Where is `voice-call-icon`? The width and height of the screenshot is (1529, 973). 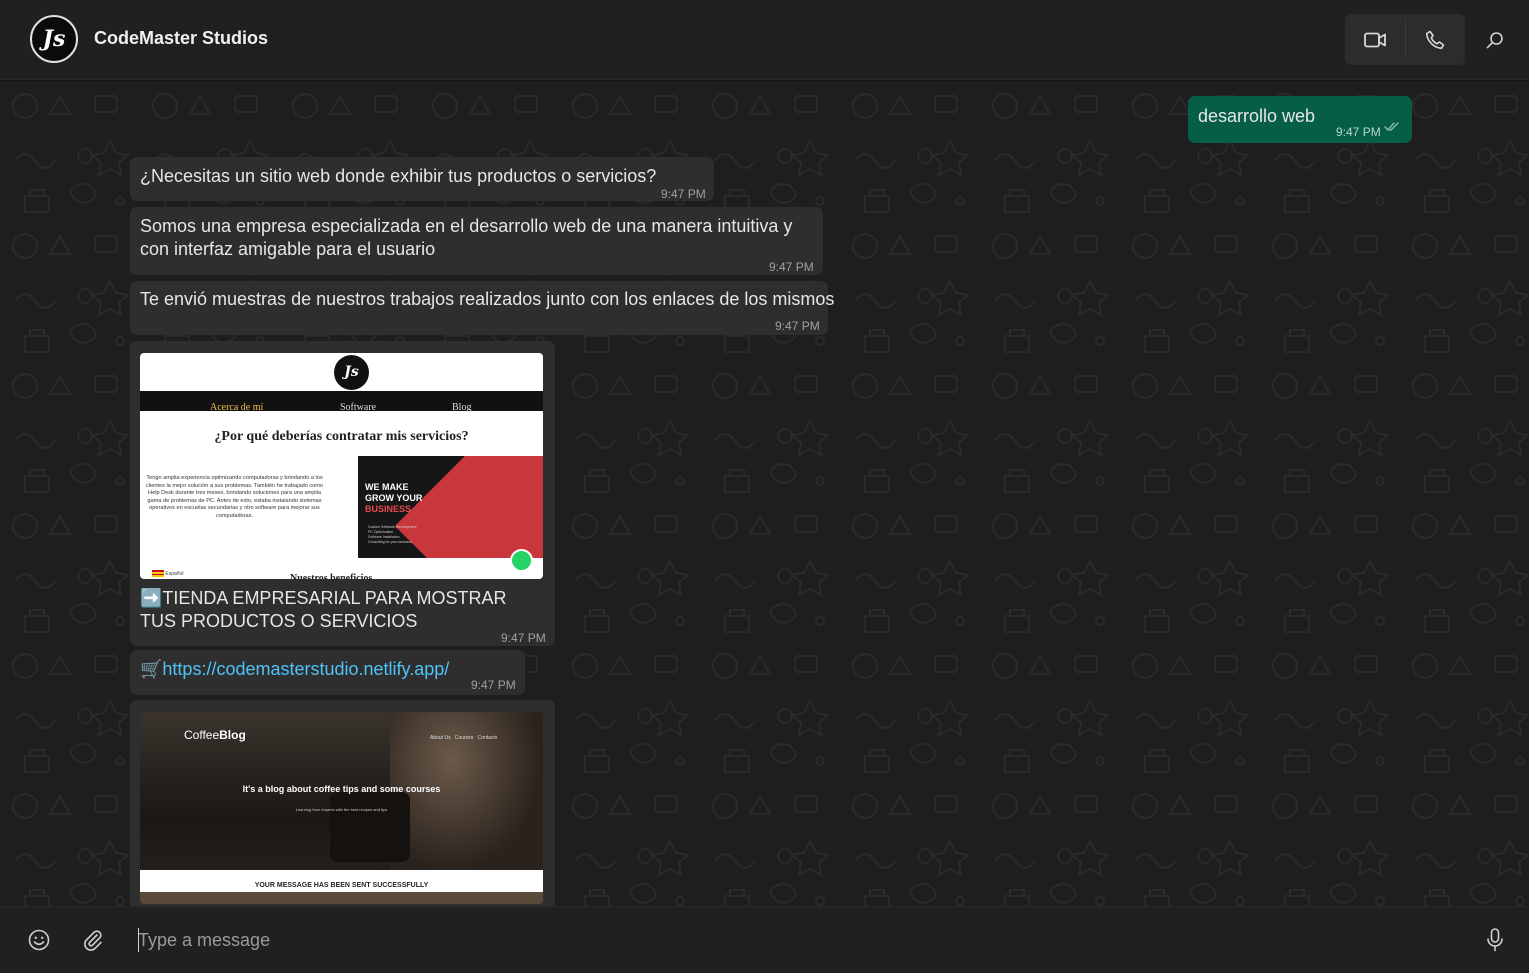
voice-call-icon is located at coordinates (1435, 39).